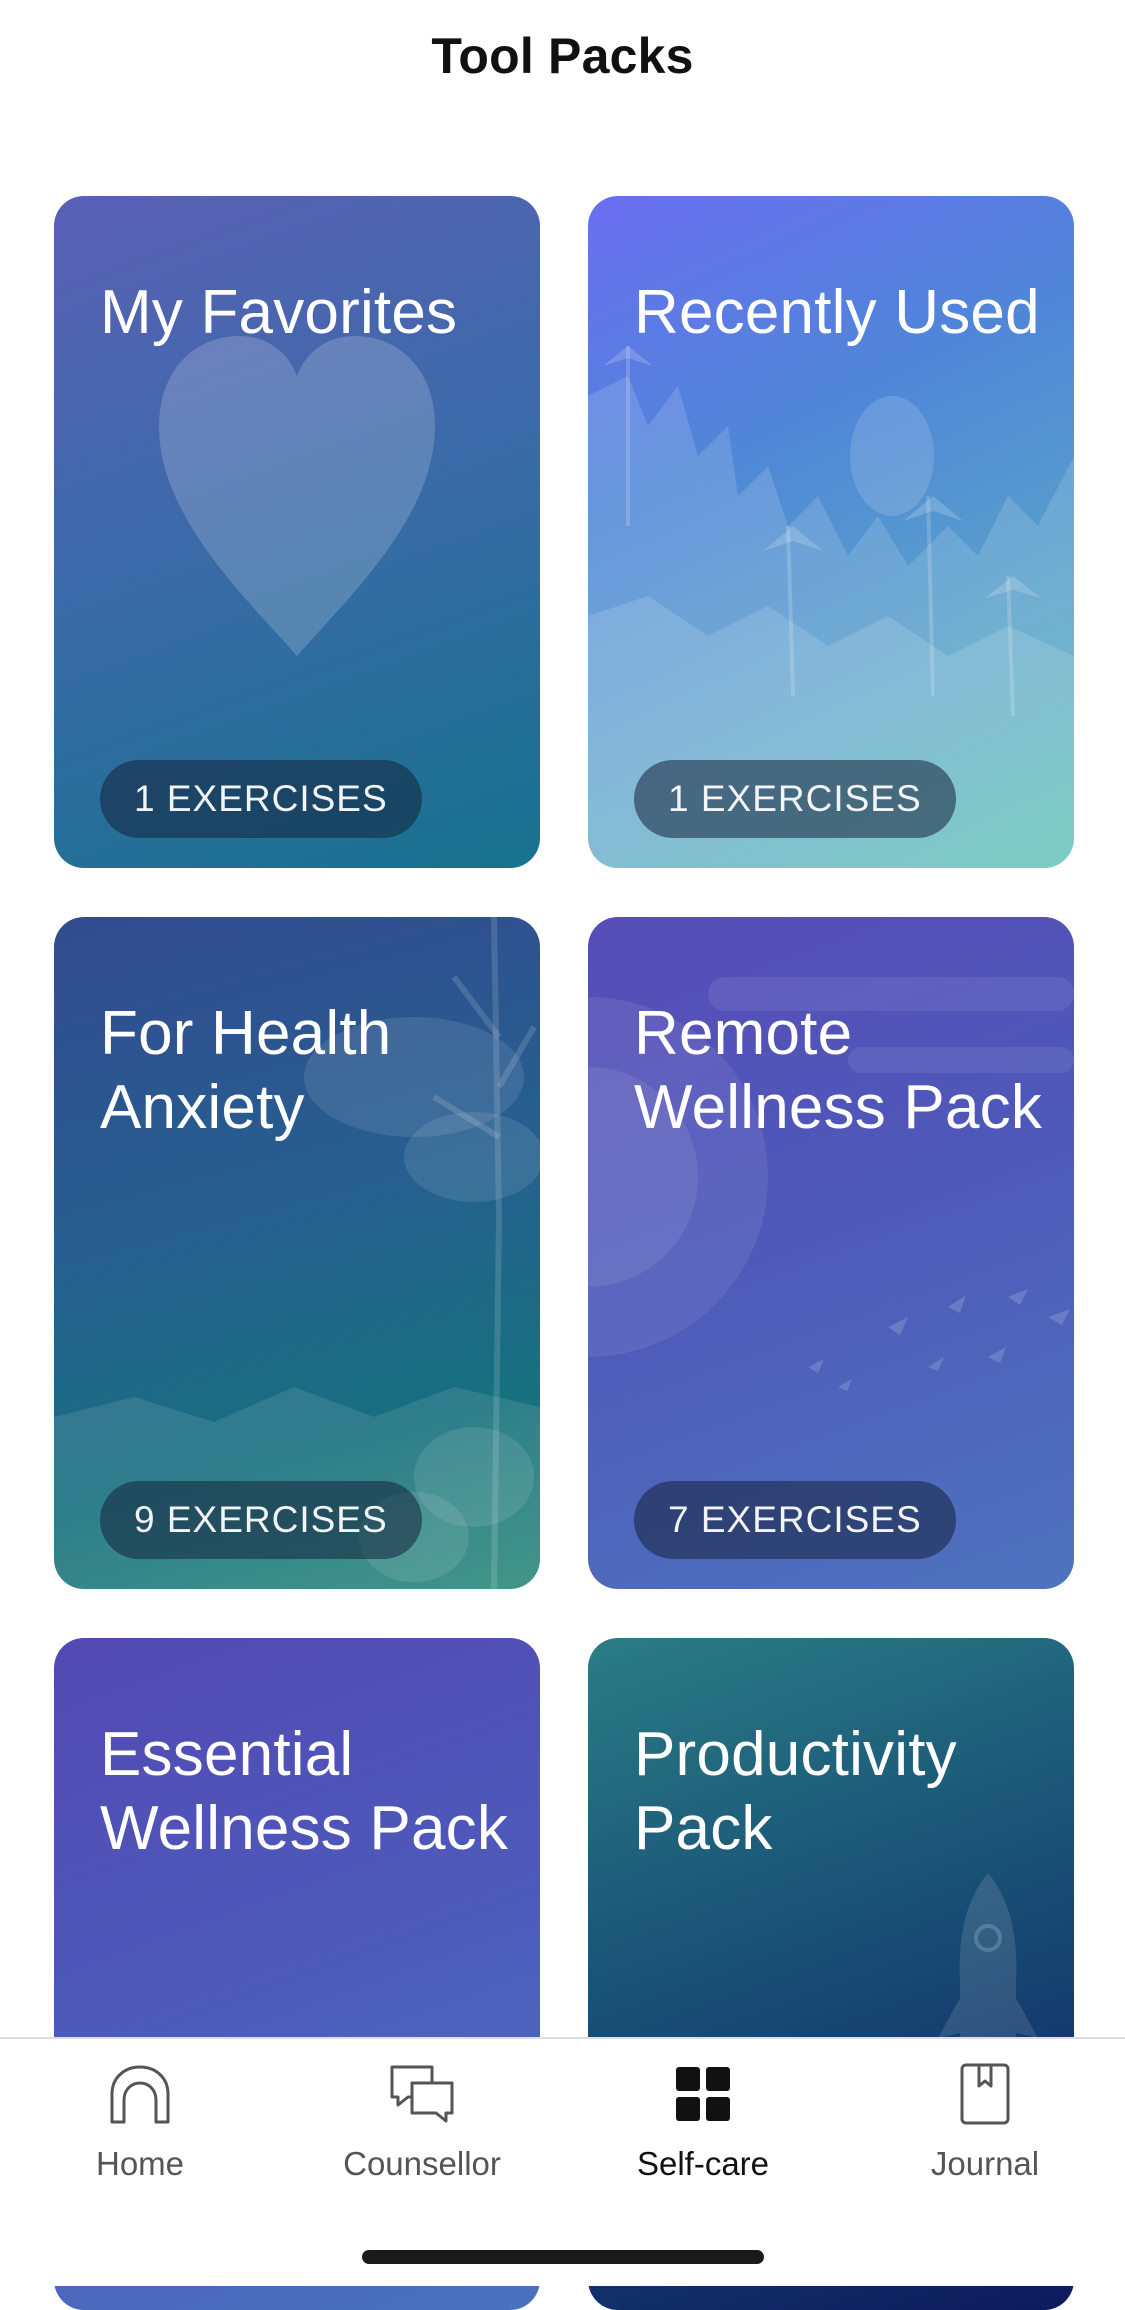  I want to click on card-title: Remote Wellness Pack, so click(838, 1070).